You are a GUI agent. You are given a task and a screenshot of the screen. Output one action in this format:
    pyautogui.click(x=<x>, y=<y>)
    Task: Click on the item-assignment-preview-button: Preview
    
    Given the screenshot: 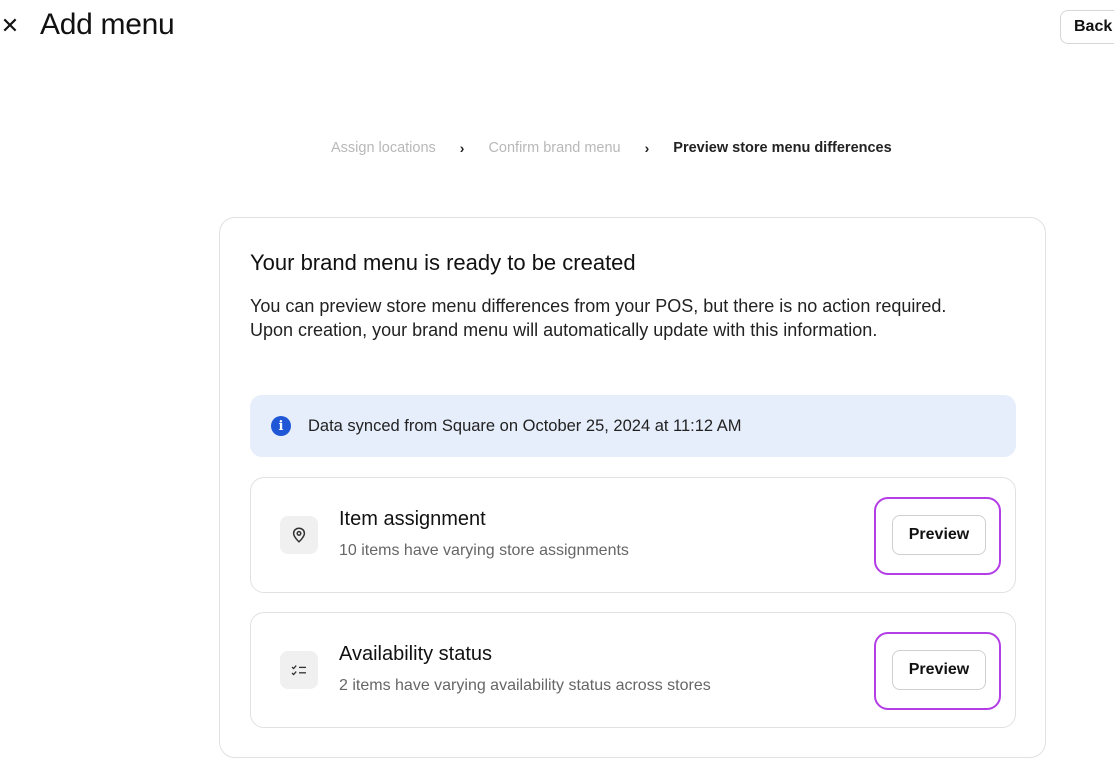 What is the action you would take?
    pyautogui.click(x=939, y=535)
    